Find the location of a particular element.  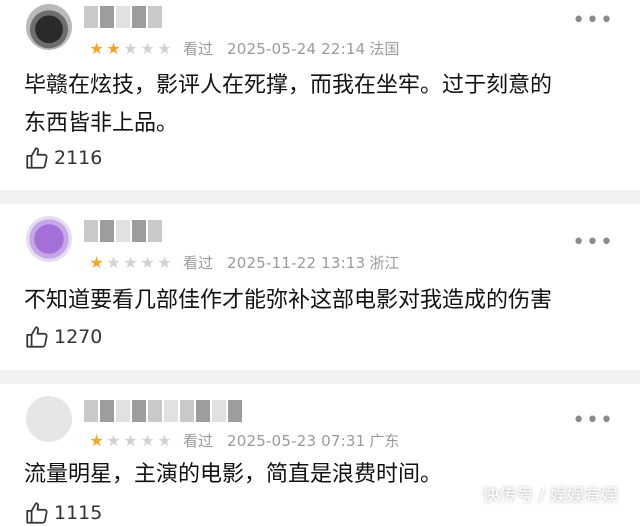

like-button: 2116 is located at coordinates (63, 158).